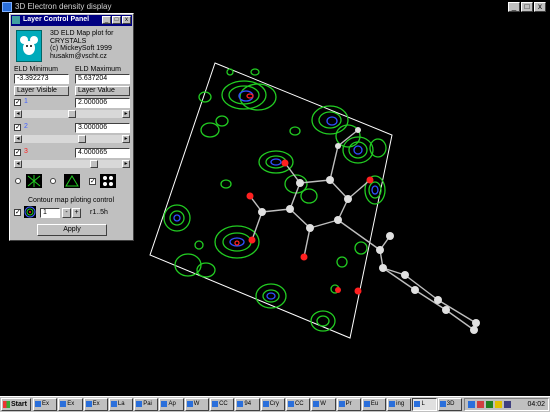 The width and height of the screenshot is (550, 412). Describe the element at coordinates (102, 128) in the screenshot. I see `layer-2-value-field: 3.000006` at that location.